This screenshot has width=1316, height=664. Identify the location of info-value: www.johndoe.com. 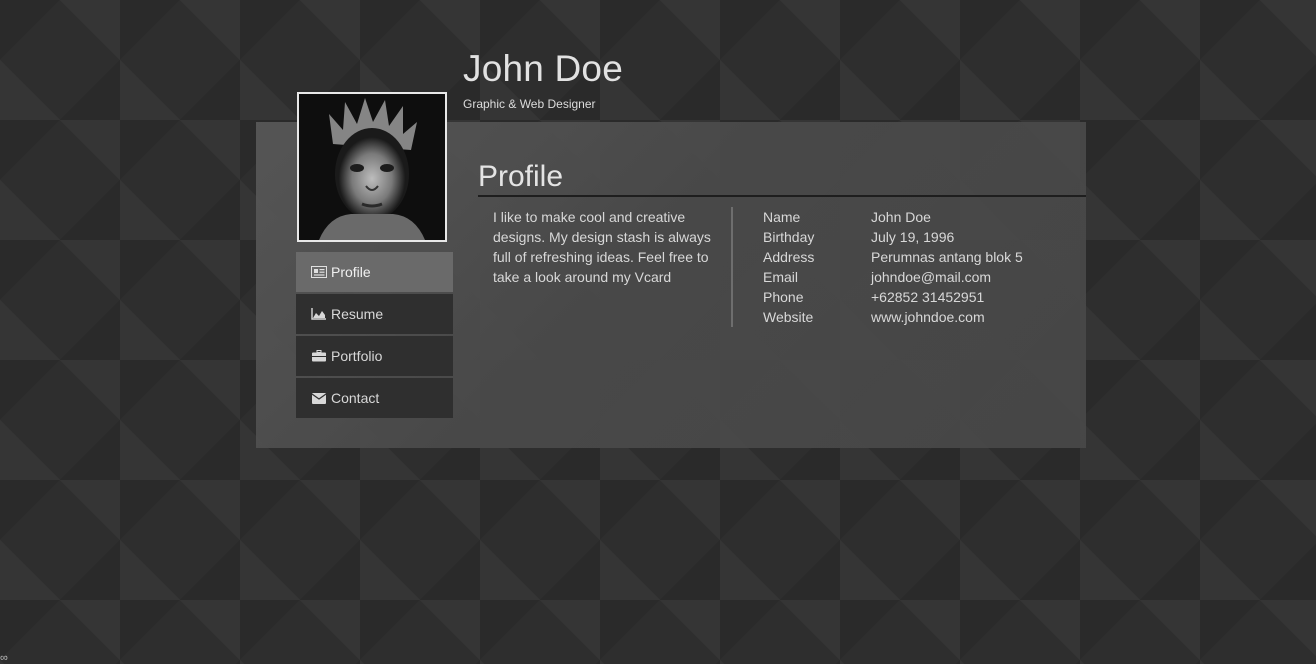
(928, 317).